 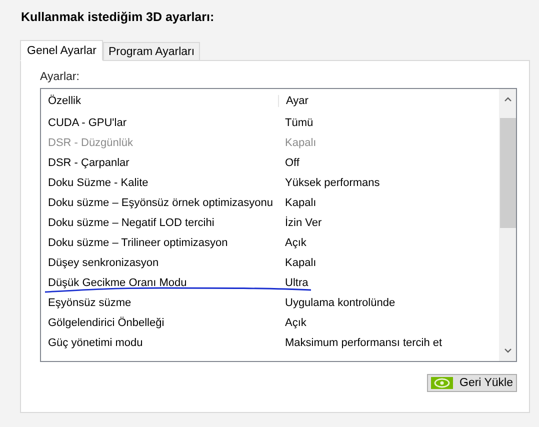 I want to click on setting-name: Doku süzme – Eşyönsüz örnek optimizasyonu, so click(x=159, y=203).